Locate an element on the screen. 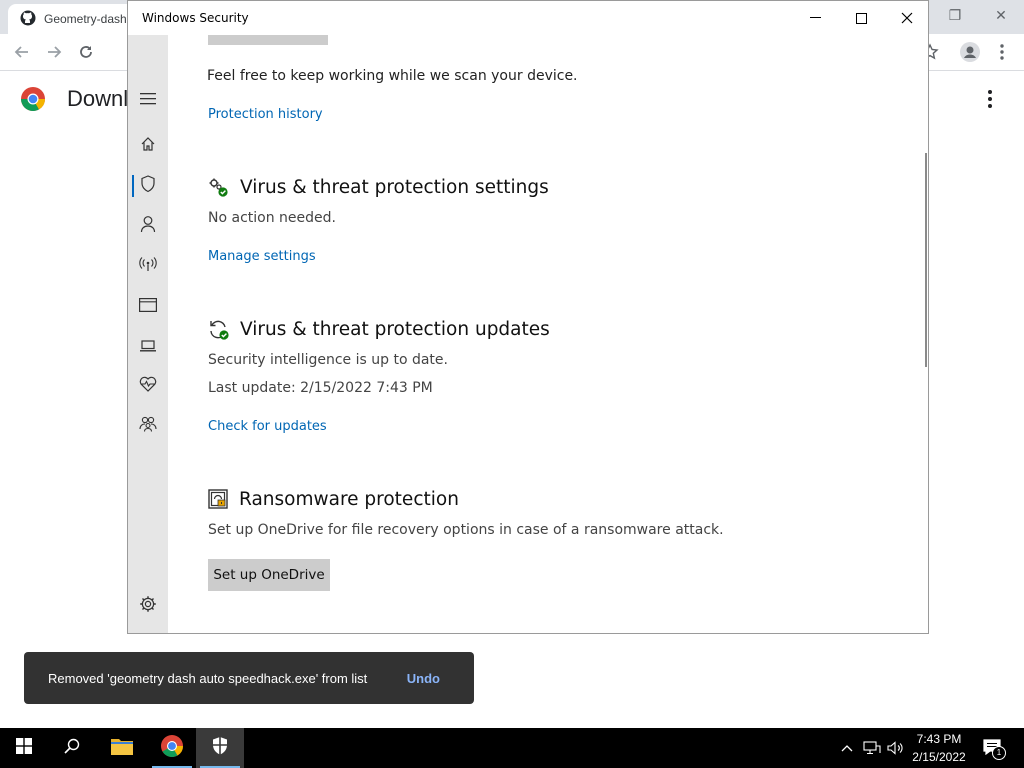 The width and height of the screenshot is (1024, 768). nav-app-browser-control is located at coordinates (148, 306).